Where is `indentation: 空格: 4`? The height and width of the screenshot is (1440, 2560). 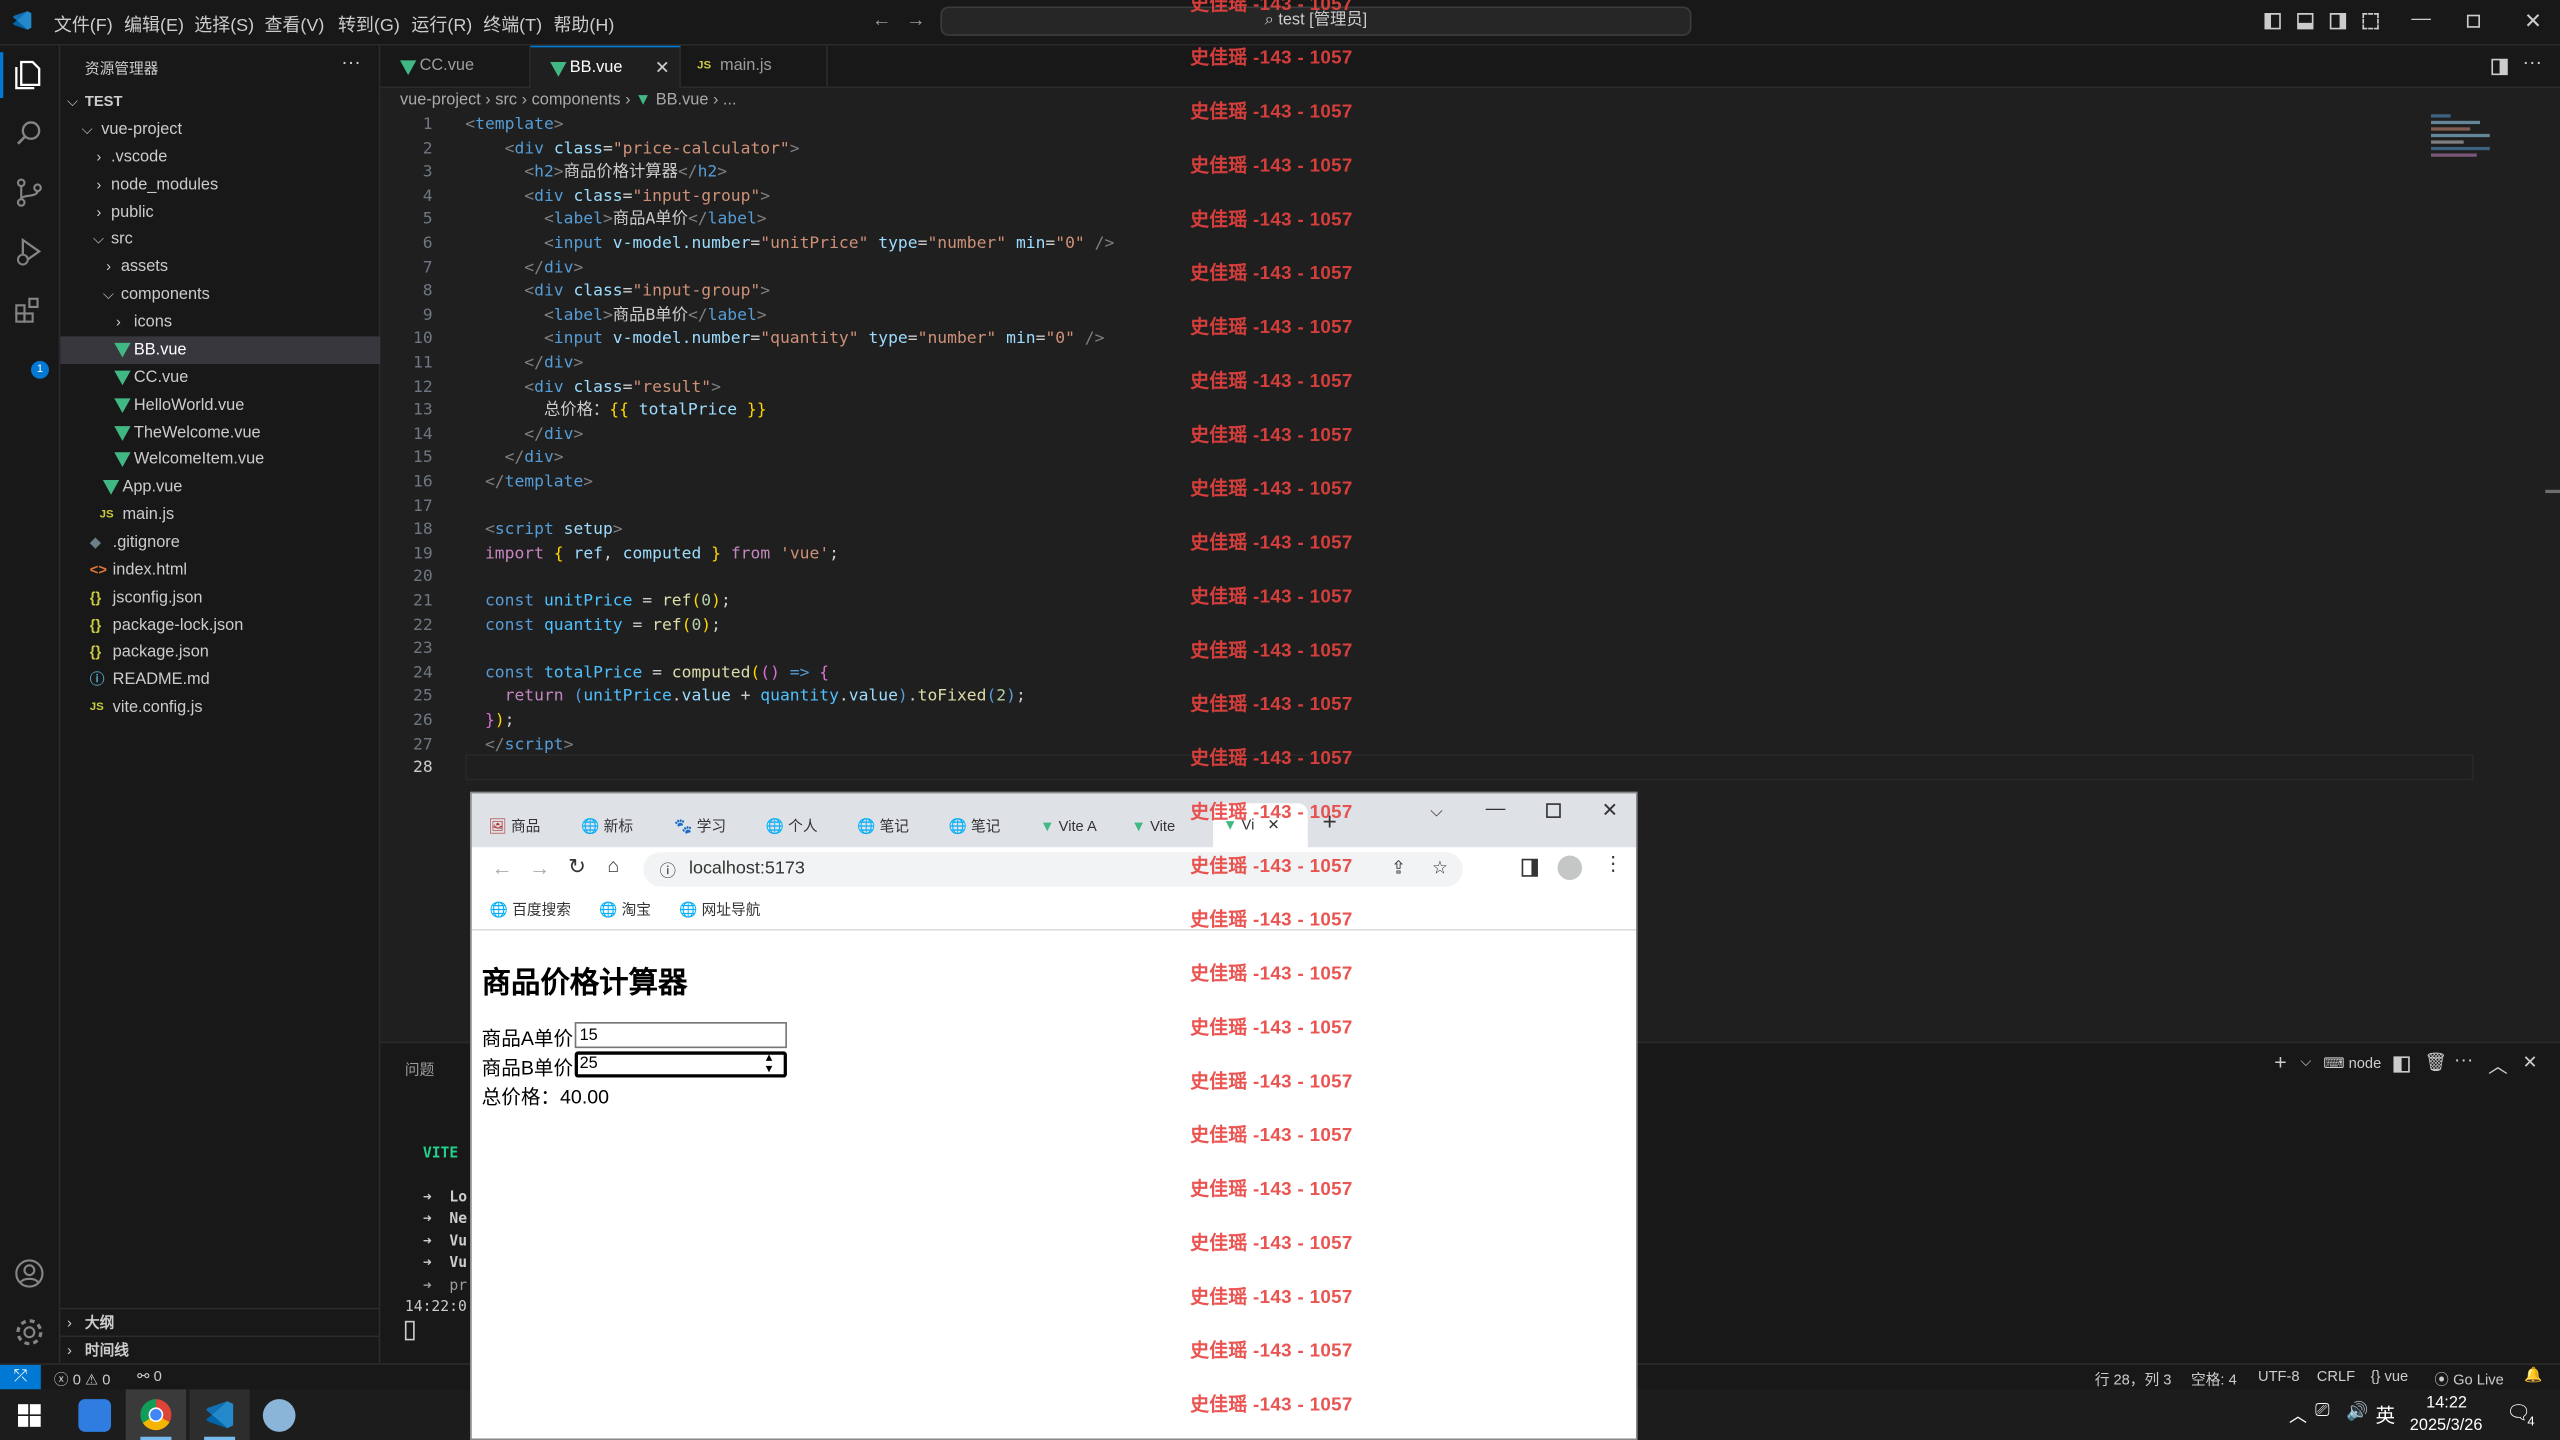 indentation: 空格: 4 is located at coordinates (2214, 1378).